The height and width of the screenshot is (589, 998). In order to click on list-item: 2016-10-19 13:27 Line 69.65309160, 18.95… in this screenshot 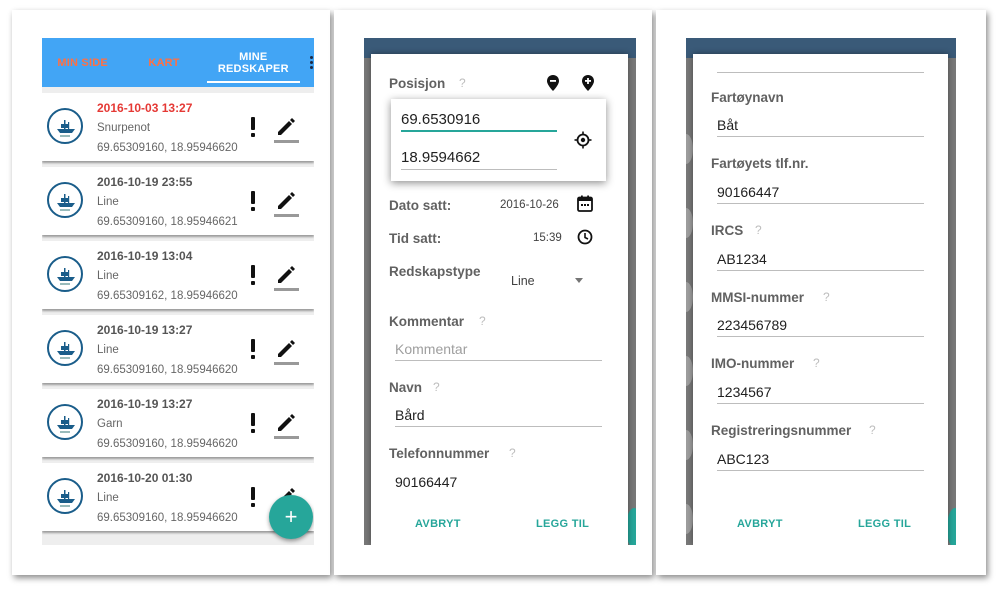, I will do `click(178, 349)`.